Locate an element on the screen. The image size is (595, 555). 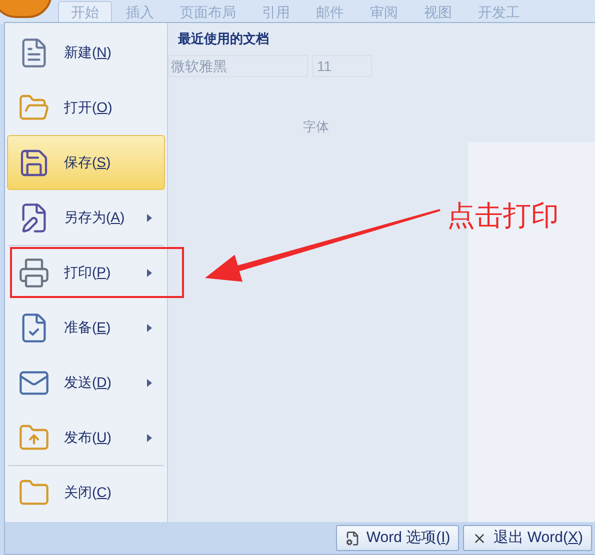
menu-item: 准备(E) is located at coordinates (86, 327).